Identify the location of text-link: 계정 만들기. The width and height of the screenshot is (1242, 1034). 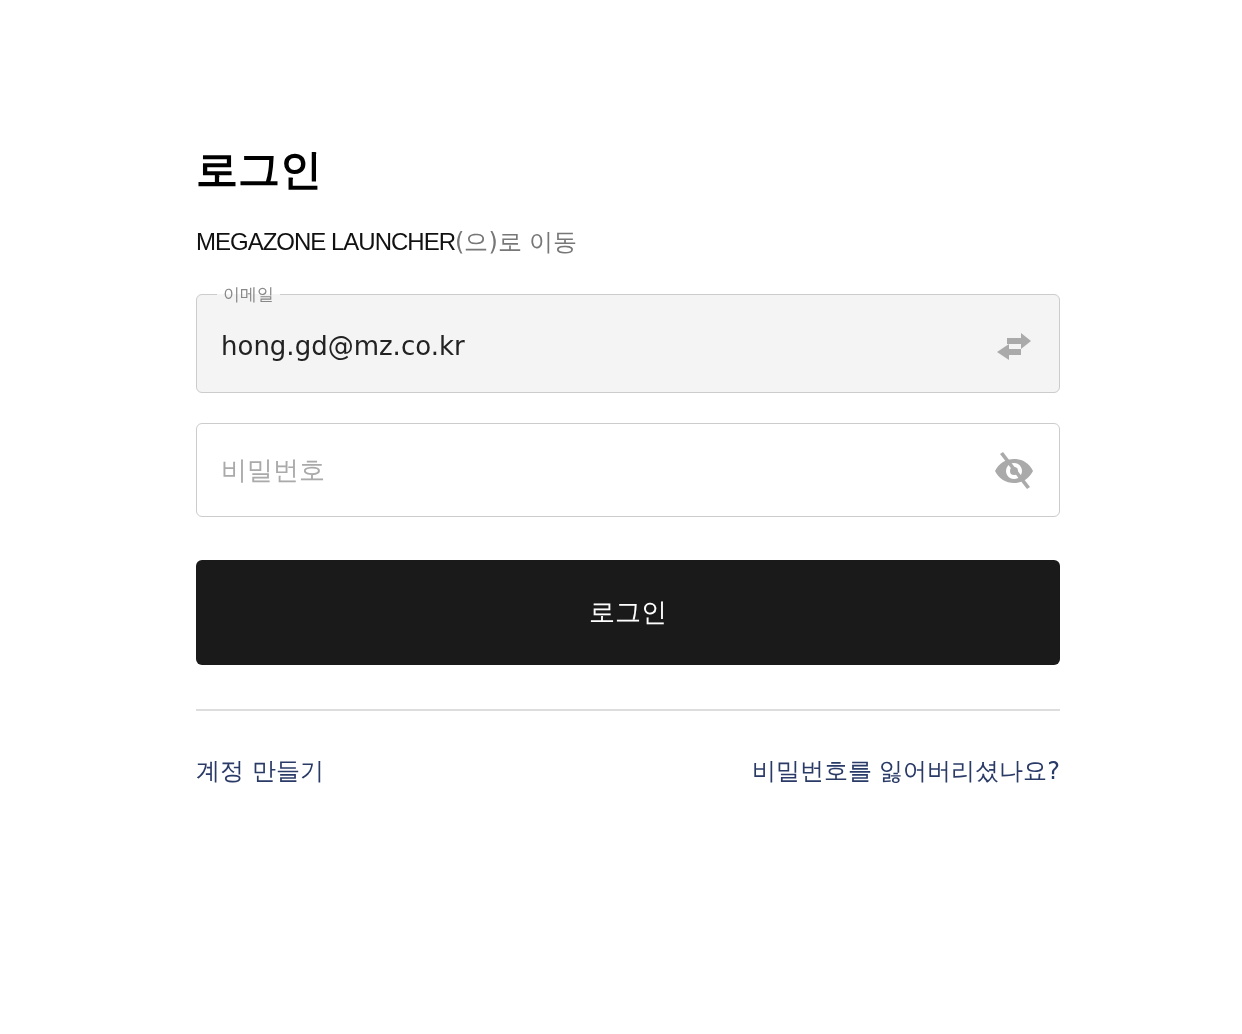
(260, 771).